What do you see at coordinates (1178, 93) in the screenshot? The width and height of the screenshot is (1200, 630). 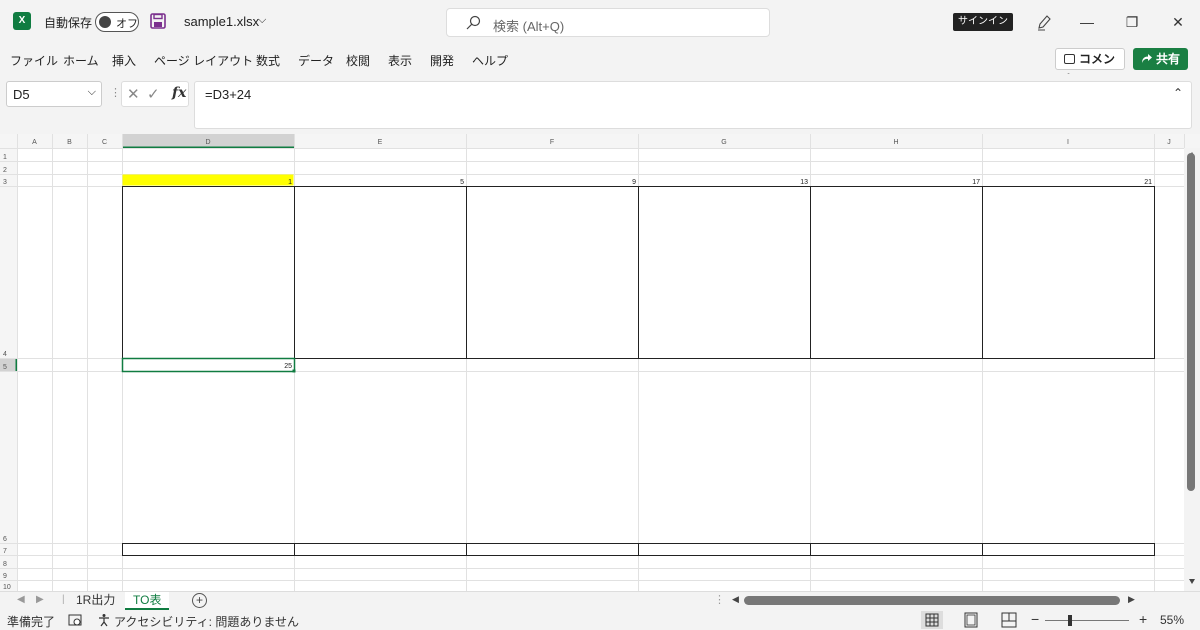 I see `collapse-formula-icon: ⌃` at bounding box center [1178, 93].